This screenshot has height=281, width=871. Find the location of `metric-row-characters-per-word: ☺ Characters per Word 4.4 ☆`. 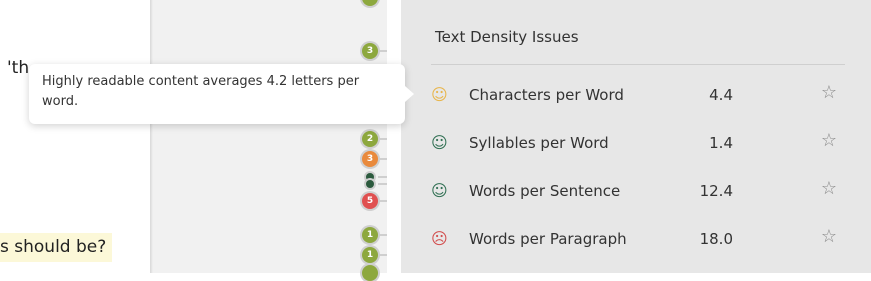

metric-row-characters-per-word: ☺ Characters per Word 4.4 ☆ is located at coordinates (638, 96).